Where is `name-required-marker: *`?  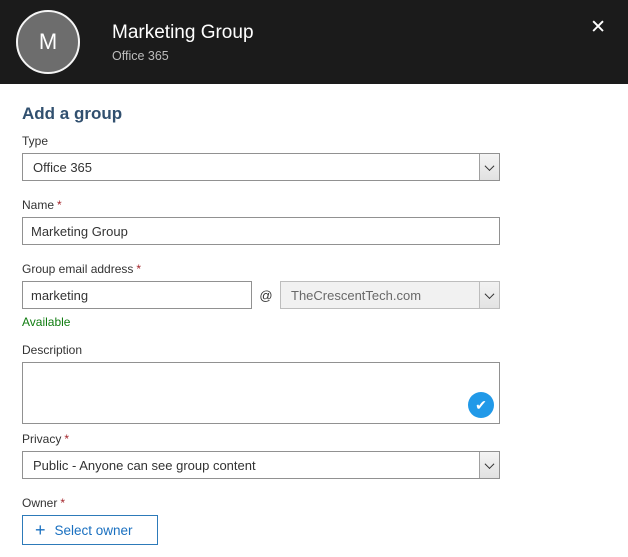
name-required-marker: * is located at coordinates (59, 205).